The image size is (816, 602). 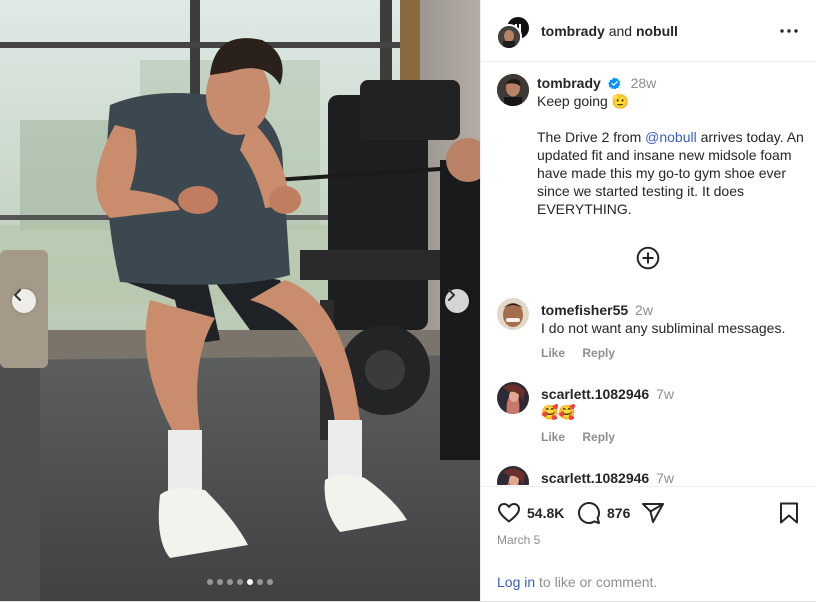 I want to click on comment-body: scarlett.1082946 7w, so click(x=676, y=477).